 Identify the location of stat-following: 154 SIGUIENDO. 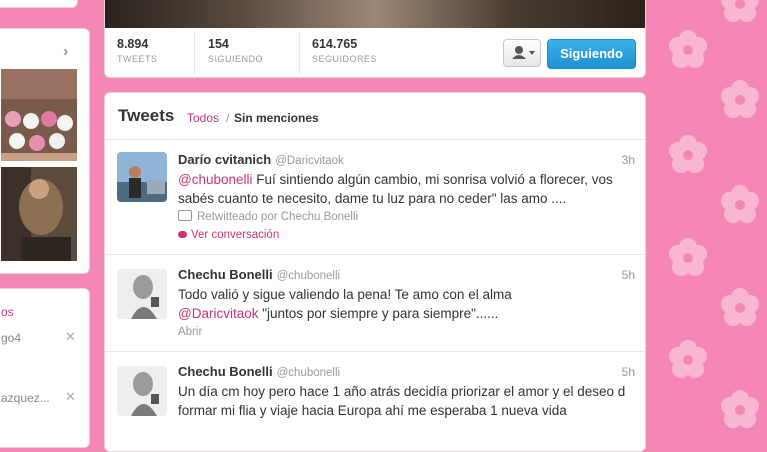
(235, 56).